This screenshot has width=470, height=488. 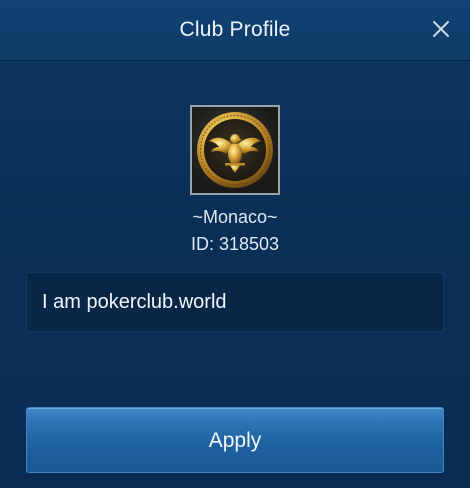 I want to click on club-avatar, so click(x=235, y=150).